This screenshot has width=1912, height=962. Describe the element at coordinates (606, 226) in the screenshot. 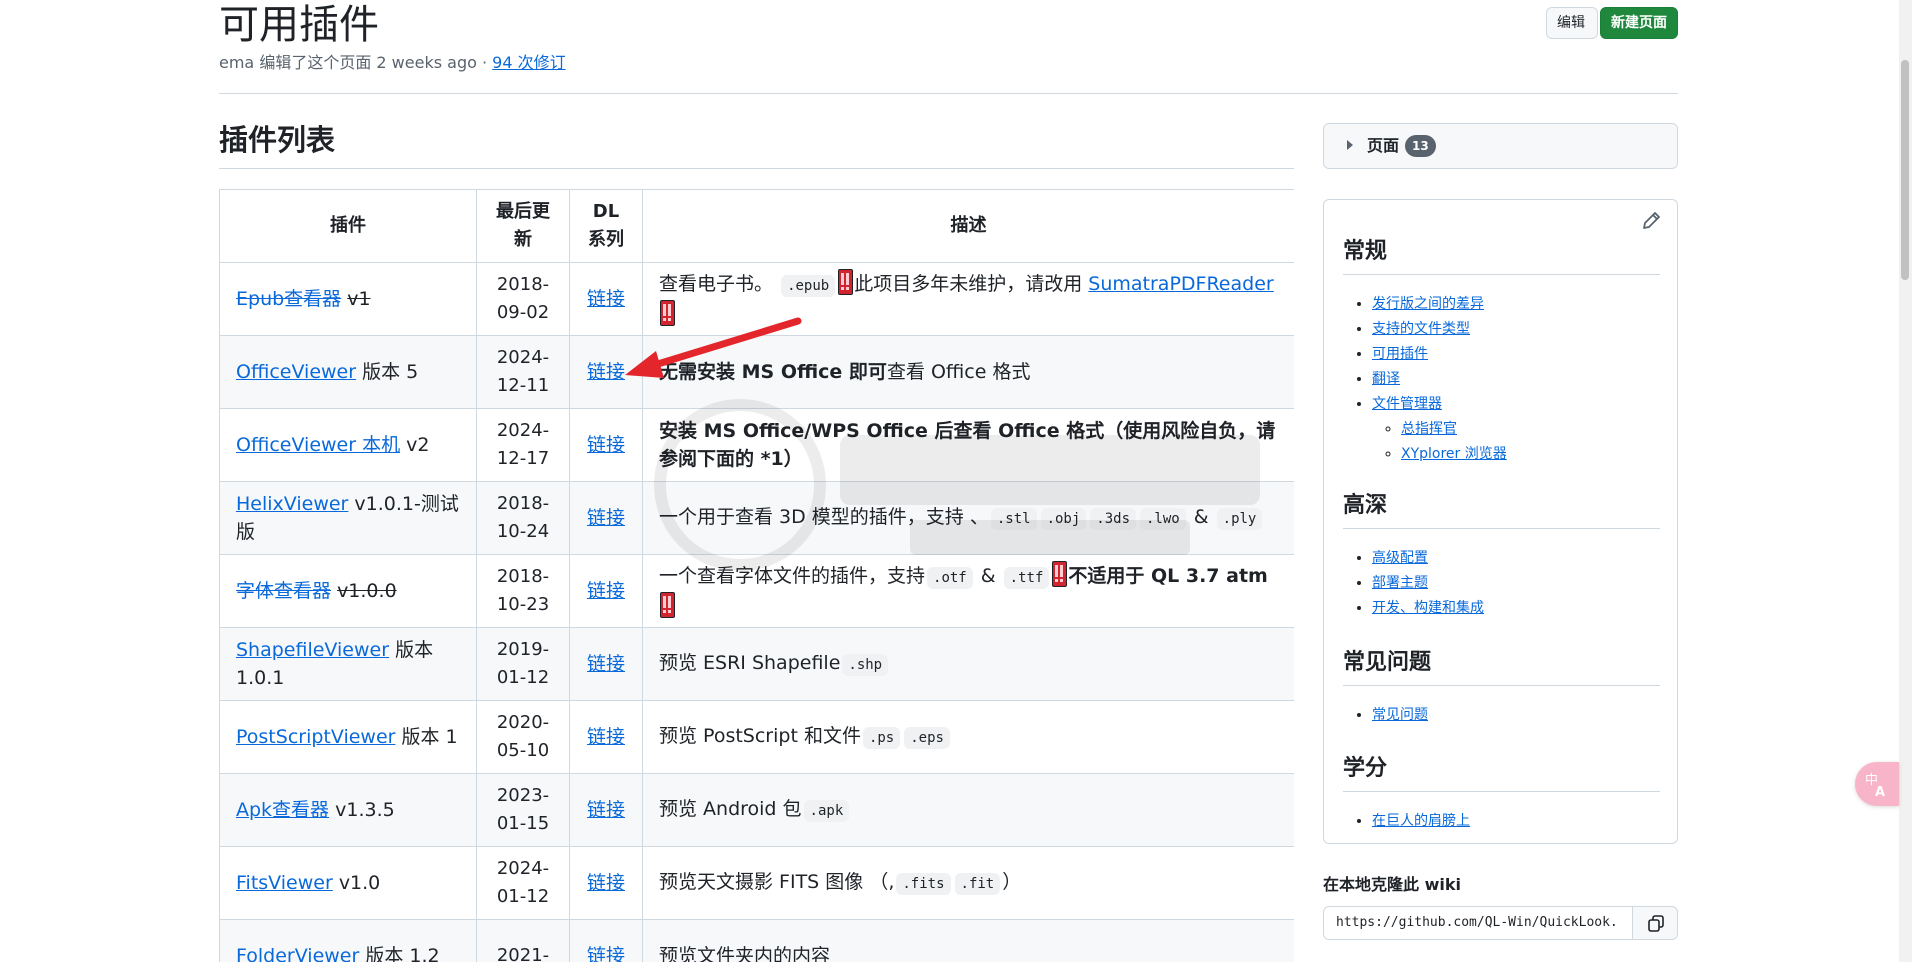

I see `col-dl: DL 系列` at that location.